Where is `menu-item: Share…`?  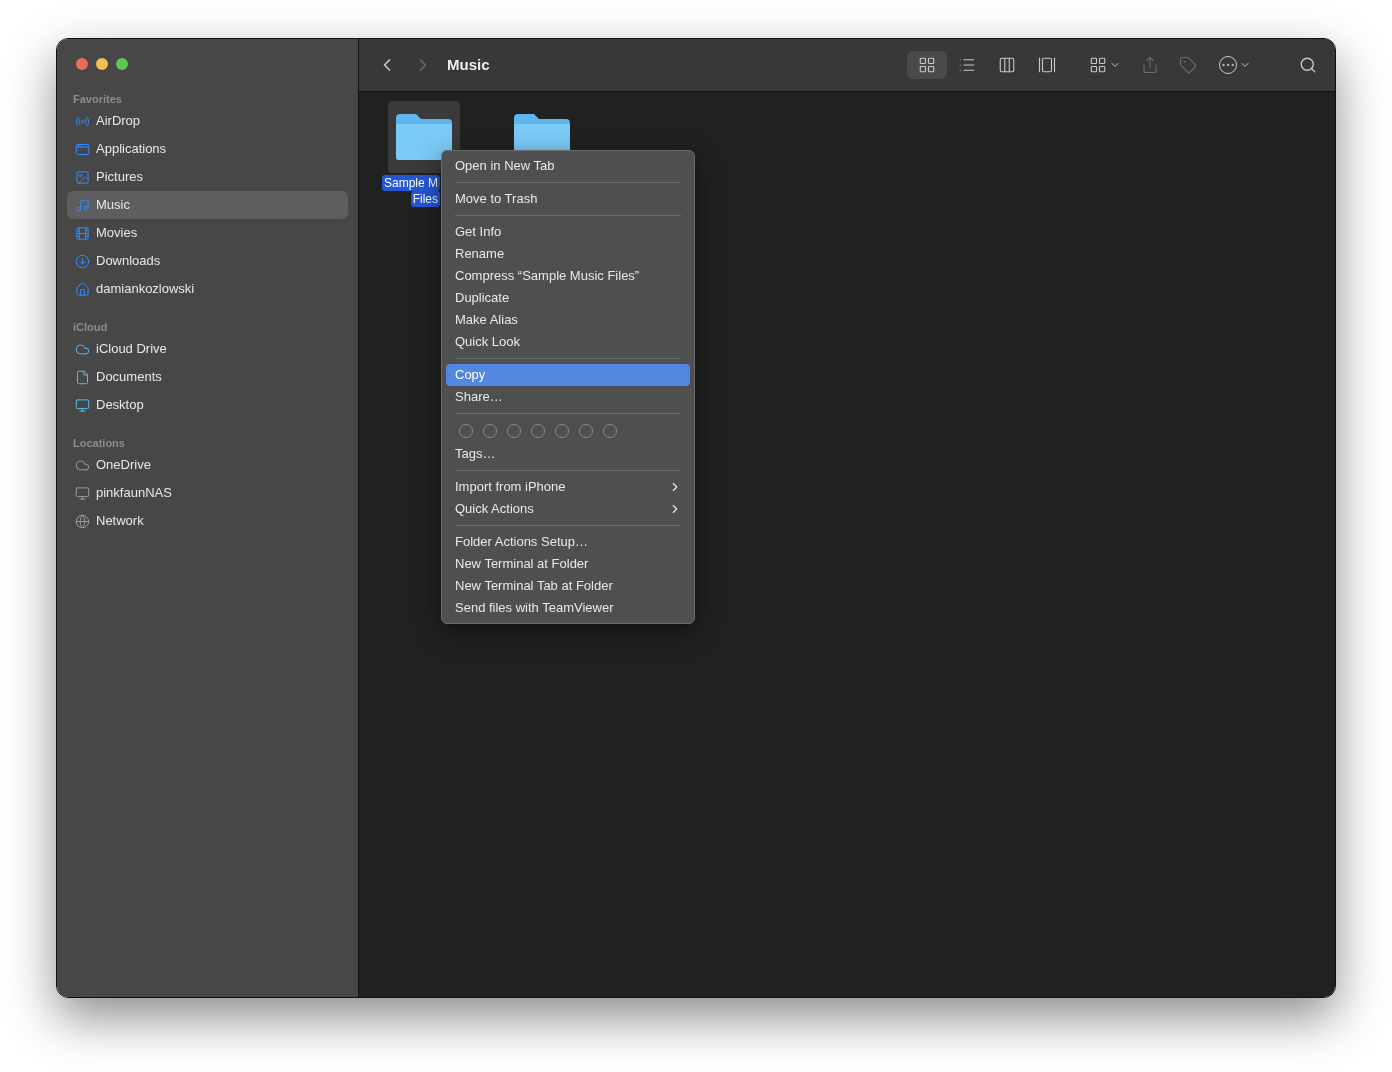
menu-item: Share… is located at coordinates (568, 397).